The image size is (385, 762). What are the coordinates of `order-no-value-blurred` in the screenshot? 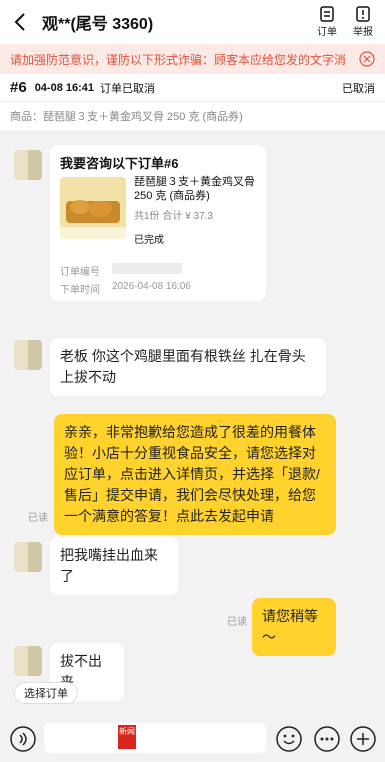 It's located at (147, 268).